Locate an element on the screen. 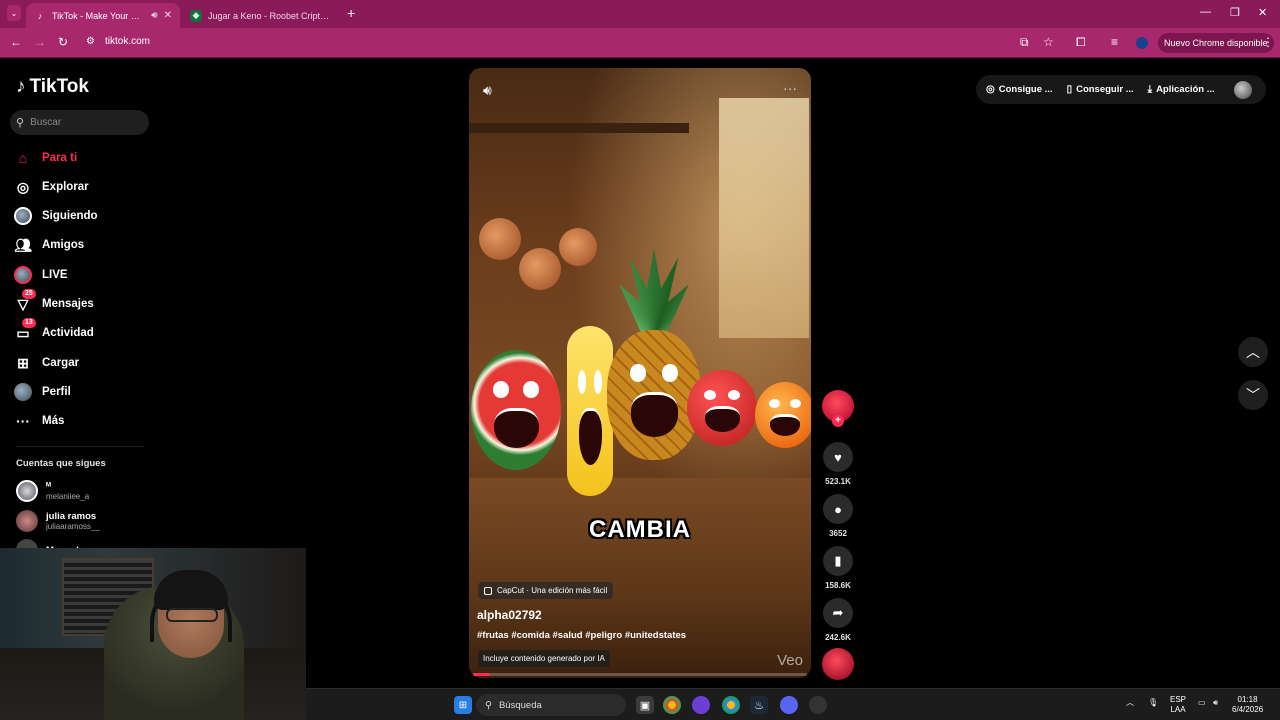 The width and height of the screenshot is (1280, 720). account-name: julia ramos is located at coordinates (71, 516).